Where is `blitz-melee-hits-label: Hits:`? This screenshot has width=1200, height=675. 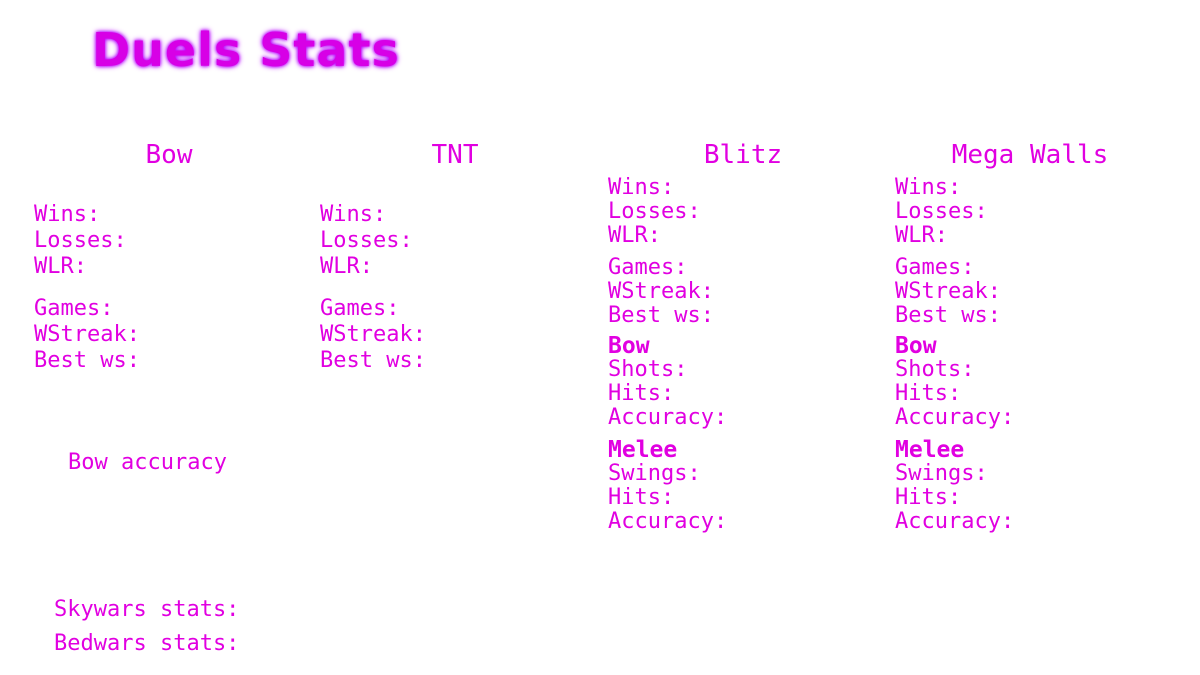 blitz-melee-hits-label: Hits: is located at coordinates (641, 497).